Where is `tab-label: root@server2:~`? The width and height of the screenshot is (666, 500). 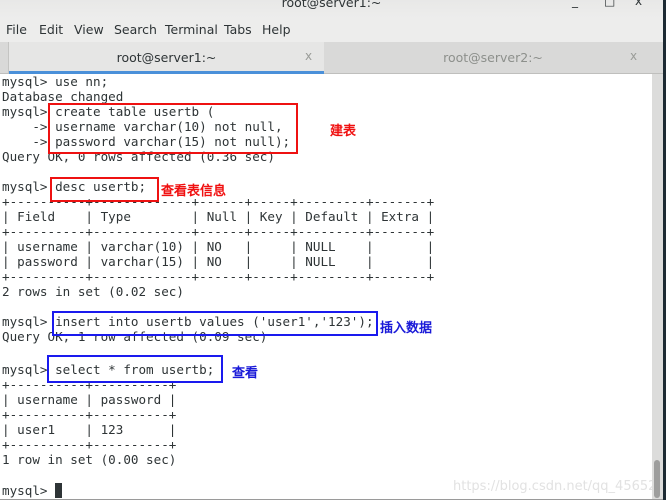 tab-label: root@server2:~ is located at coordinates (493, 57).